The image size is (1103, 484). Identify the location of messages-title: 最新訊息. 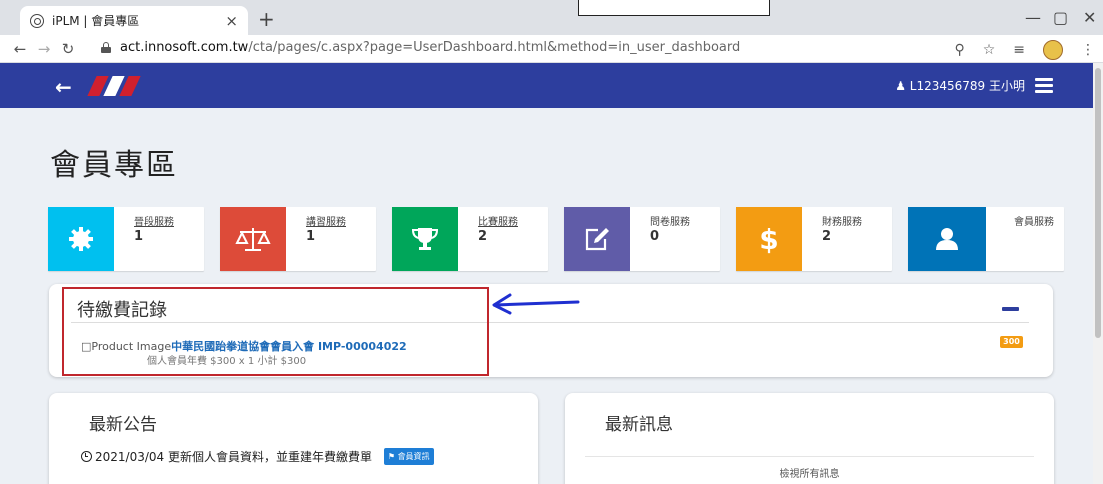
(639, 425).